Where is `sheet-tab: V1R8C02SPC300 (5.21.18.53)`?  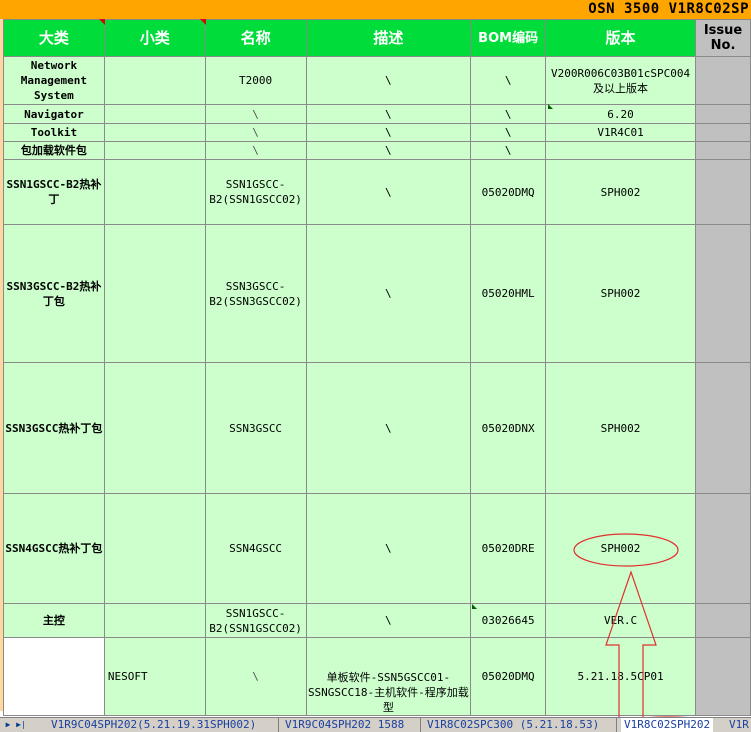
sheet-tab: V1R8C02SPC300 (5.21.18.53) is located at coordinates (513, 725).